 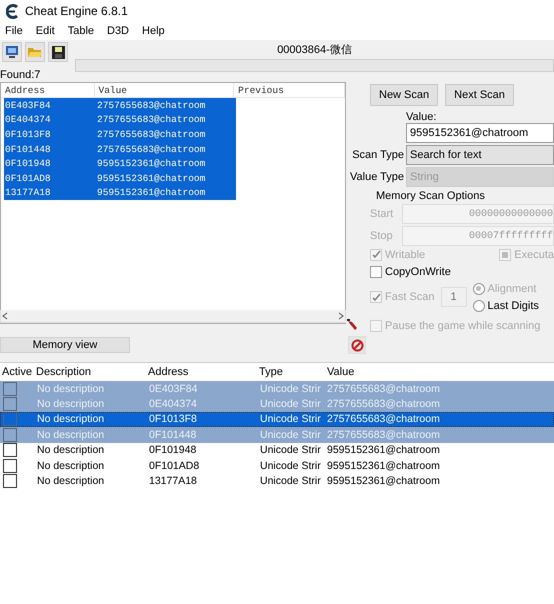 I want to click on column-header: Active, so click(x=17, y=372).